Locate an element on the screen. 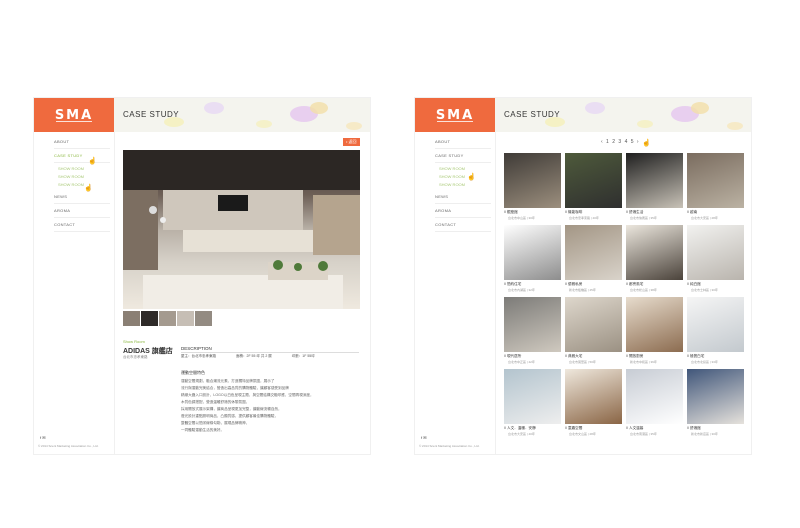 The height and width of the screenshot is (528, 800). case-title: // 現代居所 is located at coordinates (512, 356).